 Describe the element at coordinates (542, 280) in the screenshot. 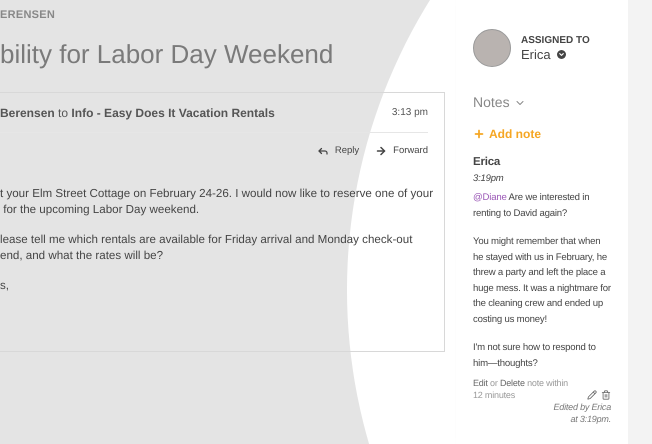

I see `note-paragraph: You might remember that when he stayed with us in February, he threw a party and left the place a huge mess. It was a nightmare for the cleaning crew and ended up costing us money!` at that location.